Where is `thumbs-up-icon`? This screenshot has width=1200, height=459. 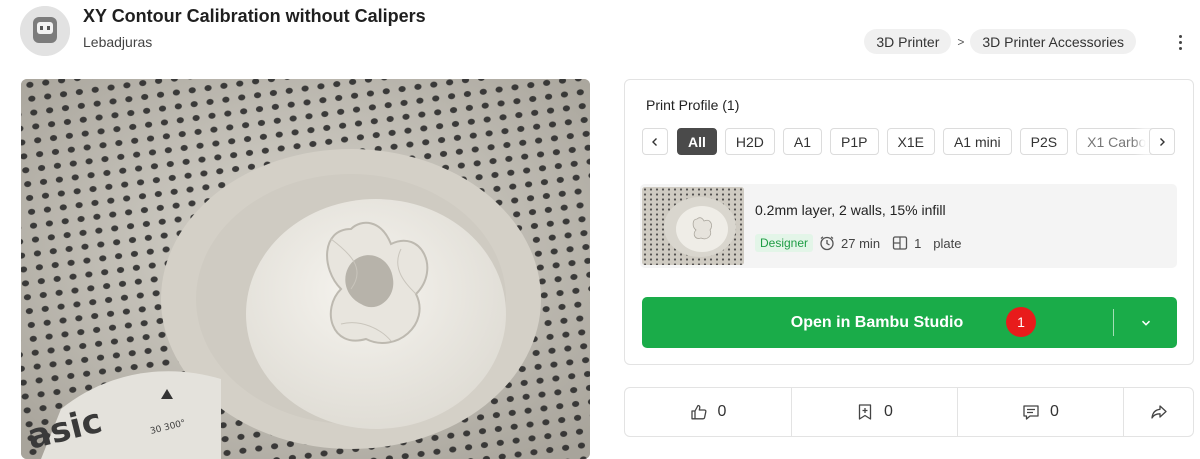 thumbs-up-icon is located at coordinates (698, 412).